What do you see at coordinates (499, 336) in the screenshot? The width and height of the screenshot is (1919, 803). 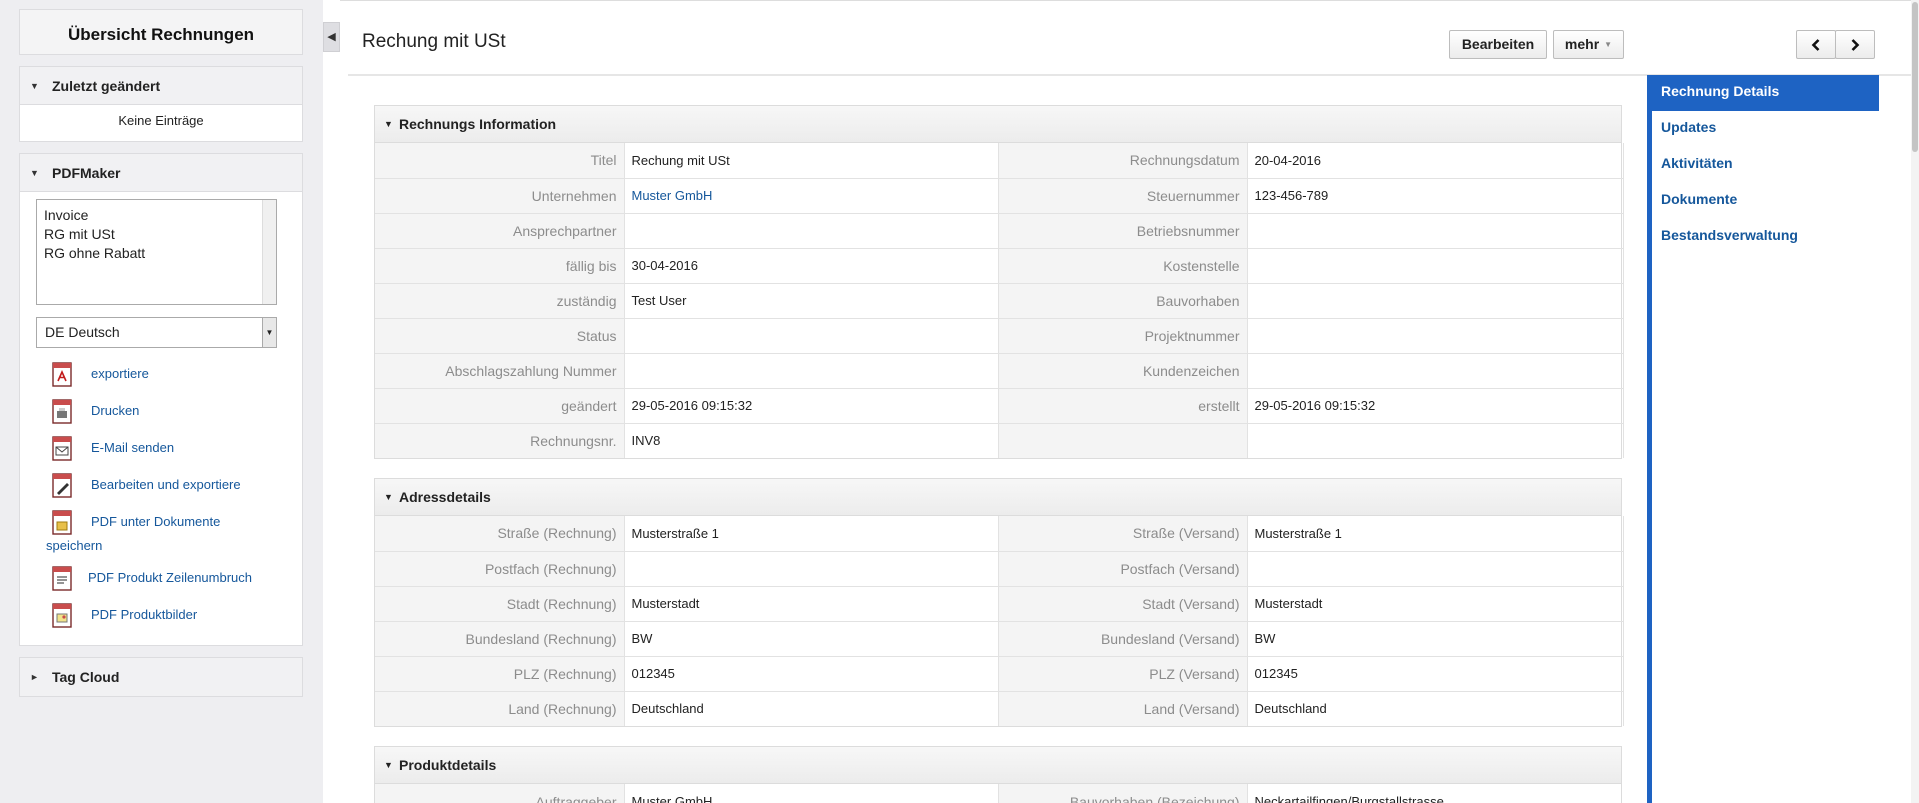 I see `field-label: Status` at bounding box center [499, 336].